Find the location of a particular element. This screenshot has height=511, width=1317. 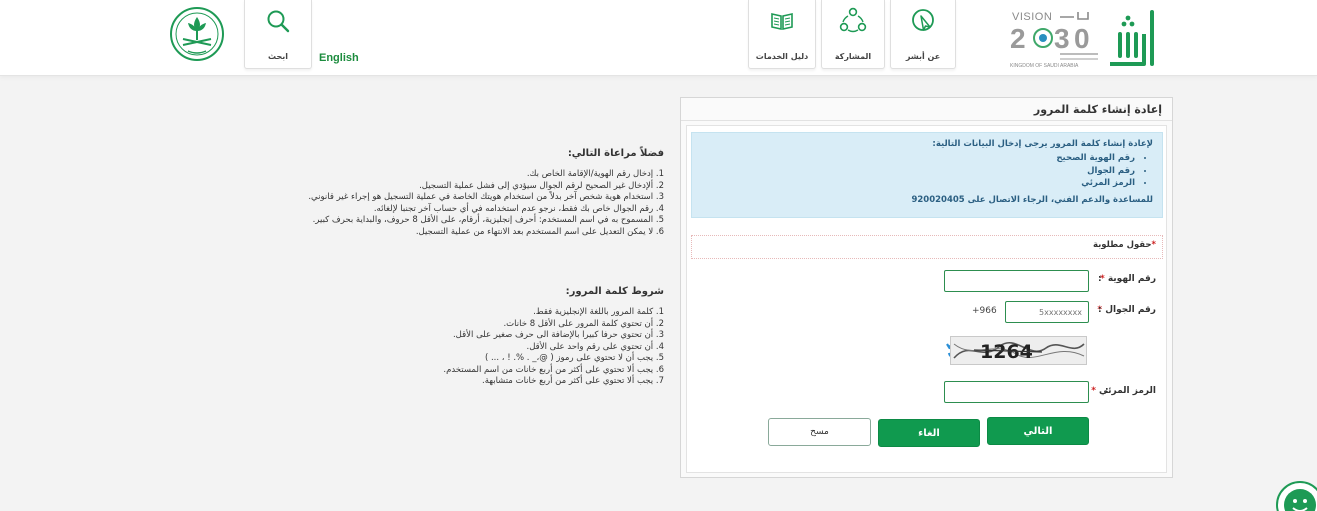

list-item: 1. إدخال رقم الهوية/الإقامة الخاص بك. is located at coordinates (595, 174).